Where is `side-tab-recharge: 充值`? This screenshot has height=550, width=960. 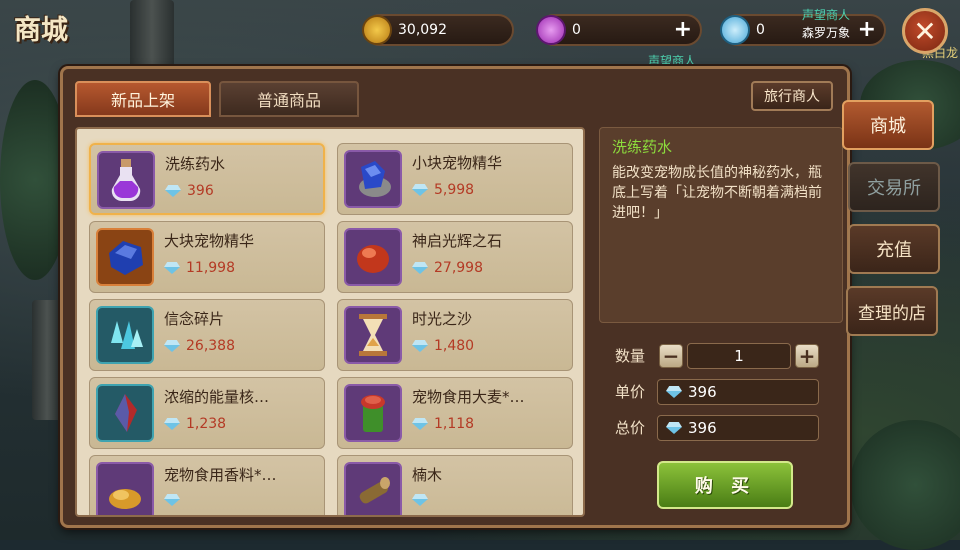 side-tab-recharge: 充值 is located at coordinates (894, 249).